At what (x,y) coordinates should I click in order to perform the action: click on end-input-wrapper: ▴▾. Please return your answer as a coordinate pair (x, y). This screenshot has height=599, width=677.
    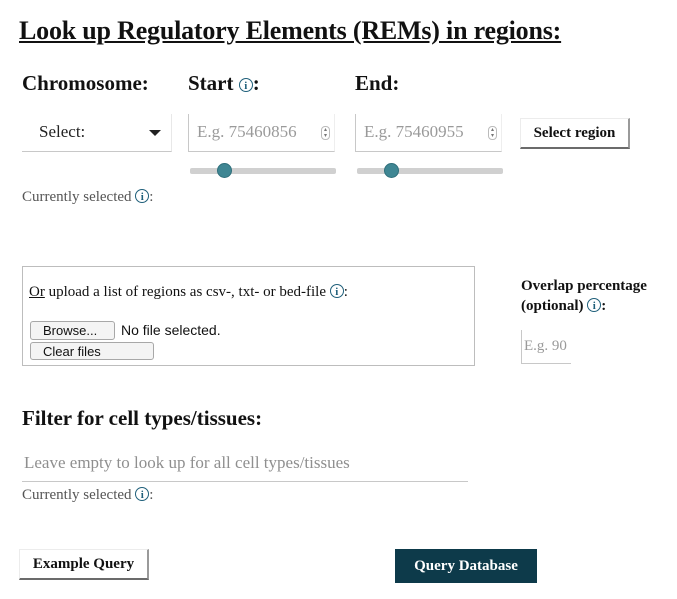
    Looking at the image, I should click on (428, 133).